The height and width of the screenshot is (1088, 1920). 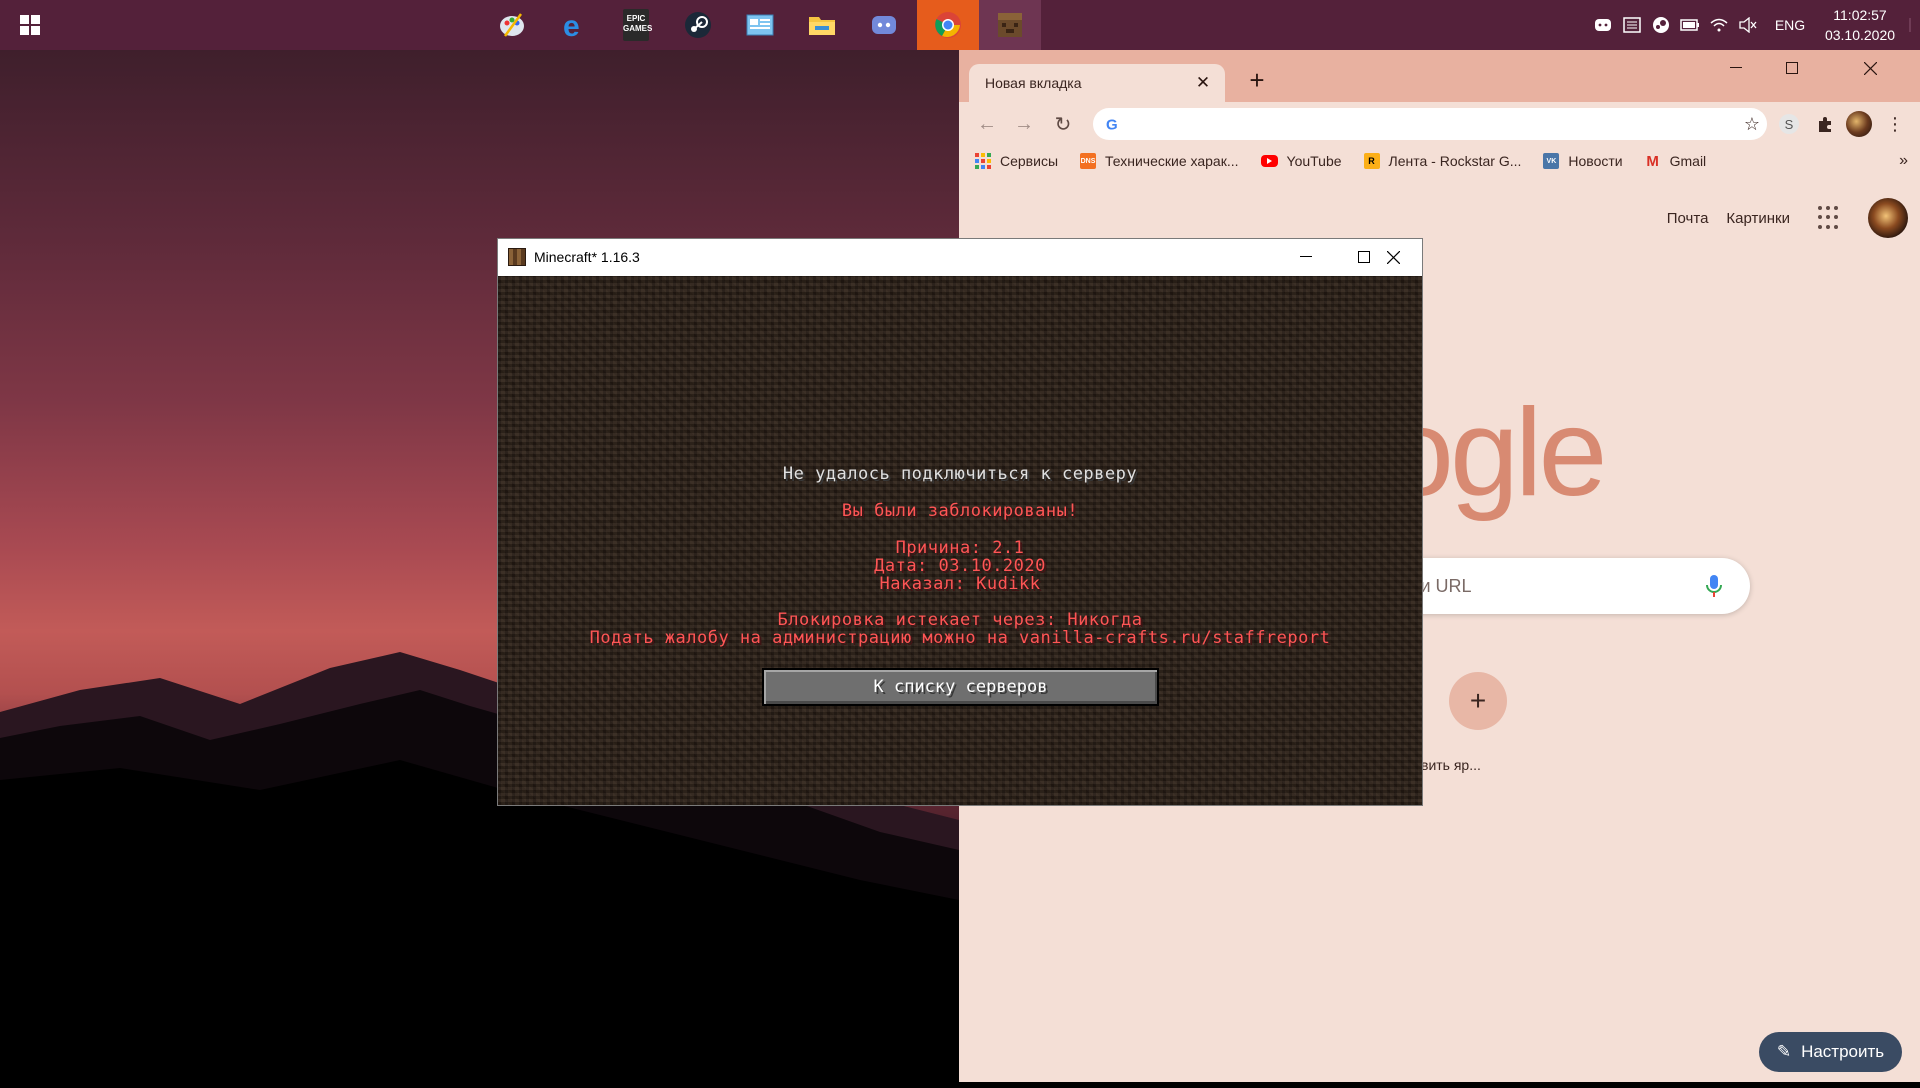 I want to click on taskbar-edge: e, so click(x=574, y=25).